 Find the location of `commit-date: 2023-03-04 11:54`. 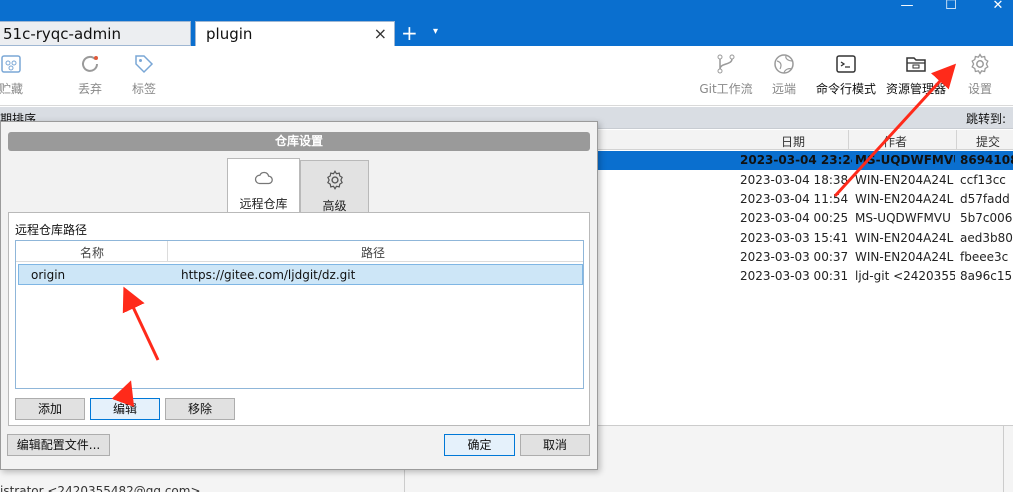

commit-date: 2023-03-04 11:54 is located at coordinates (794, 199).